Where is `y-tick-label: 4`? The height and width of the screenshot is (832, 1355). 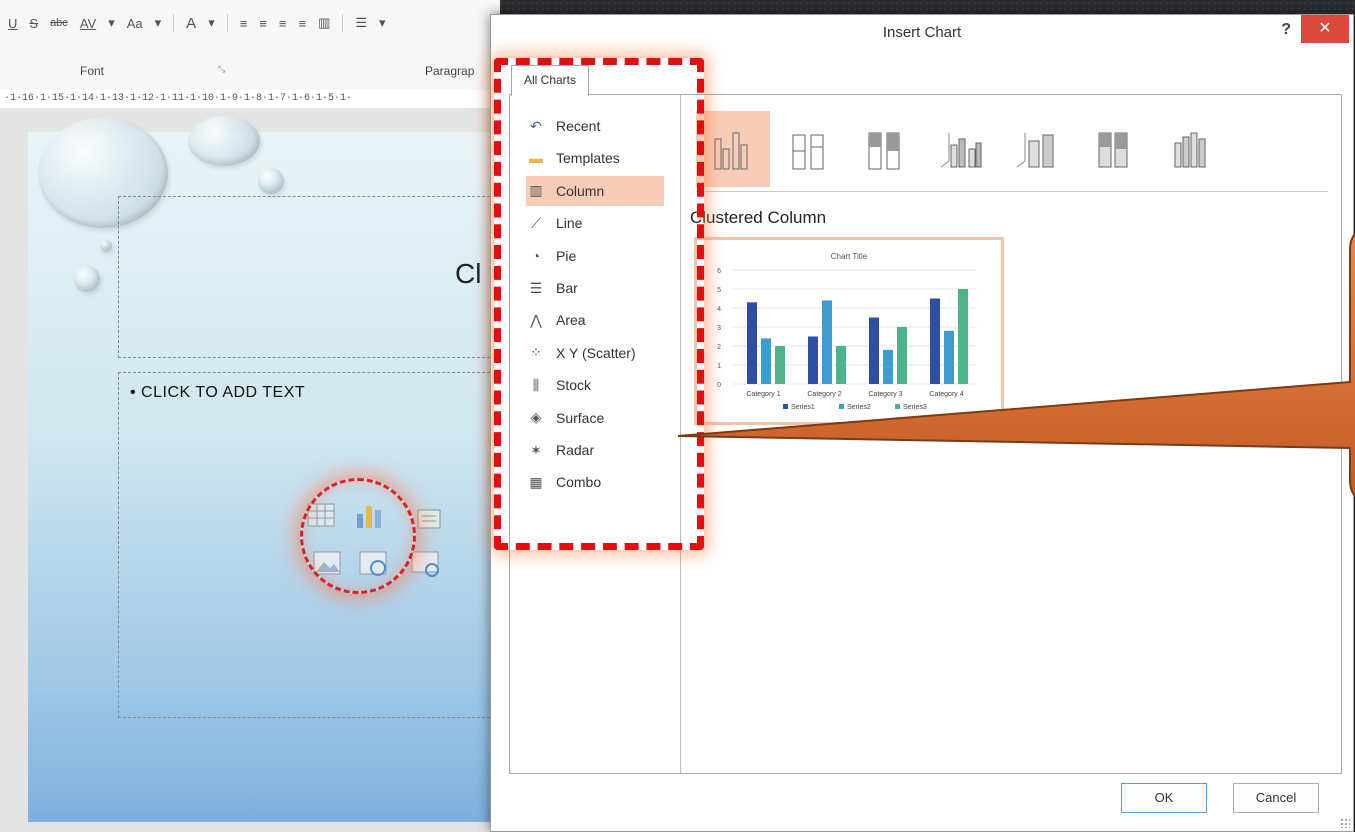 y-tick-label: 4 is located at coordinates (719, 309).